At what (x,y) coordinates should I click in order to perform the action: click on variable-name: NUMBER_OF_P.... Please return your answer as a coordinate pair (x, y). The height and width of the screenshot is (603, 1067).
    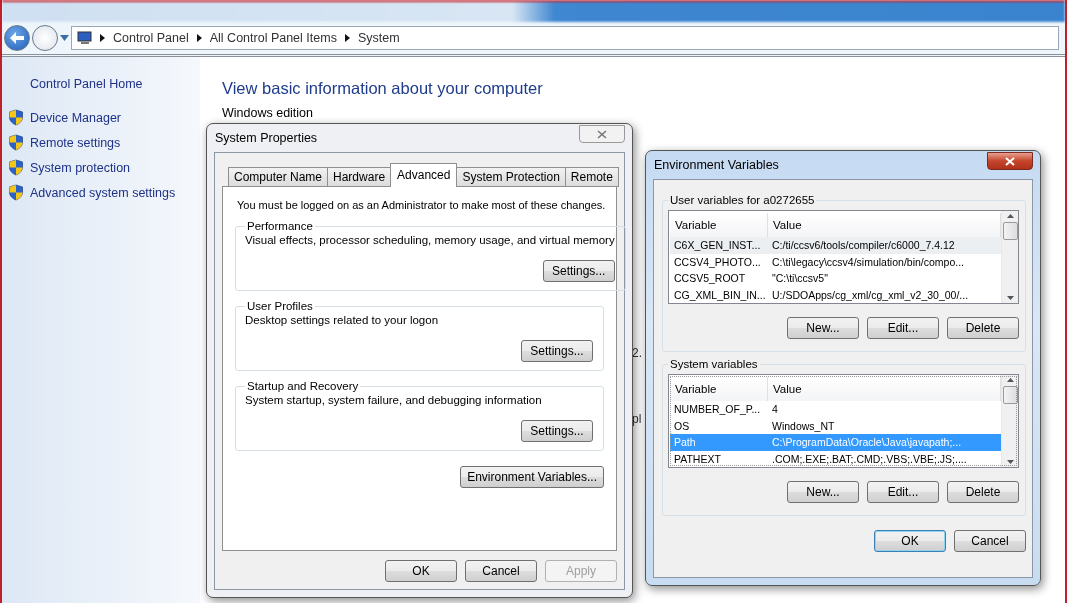
    Looking at the image, I should click on (717, 409).